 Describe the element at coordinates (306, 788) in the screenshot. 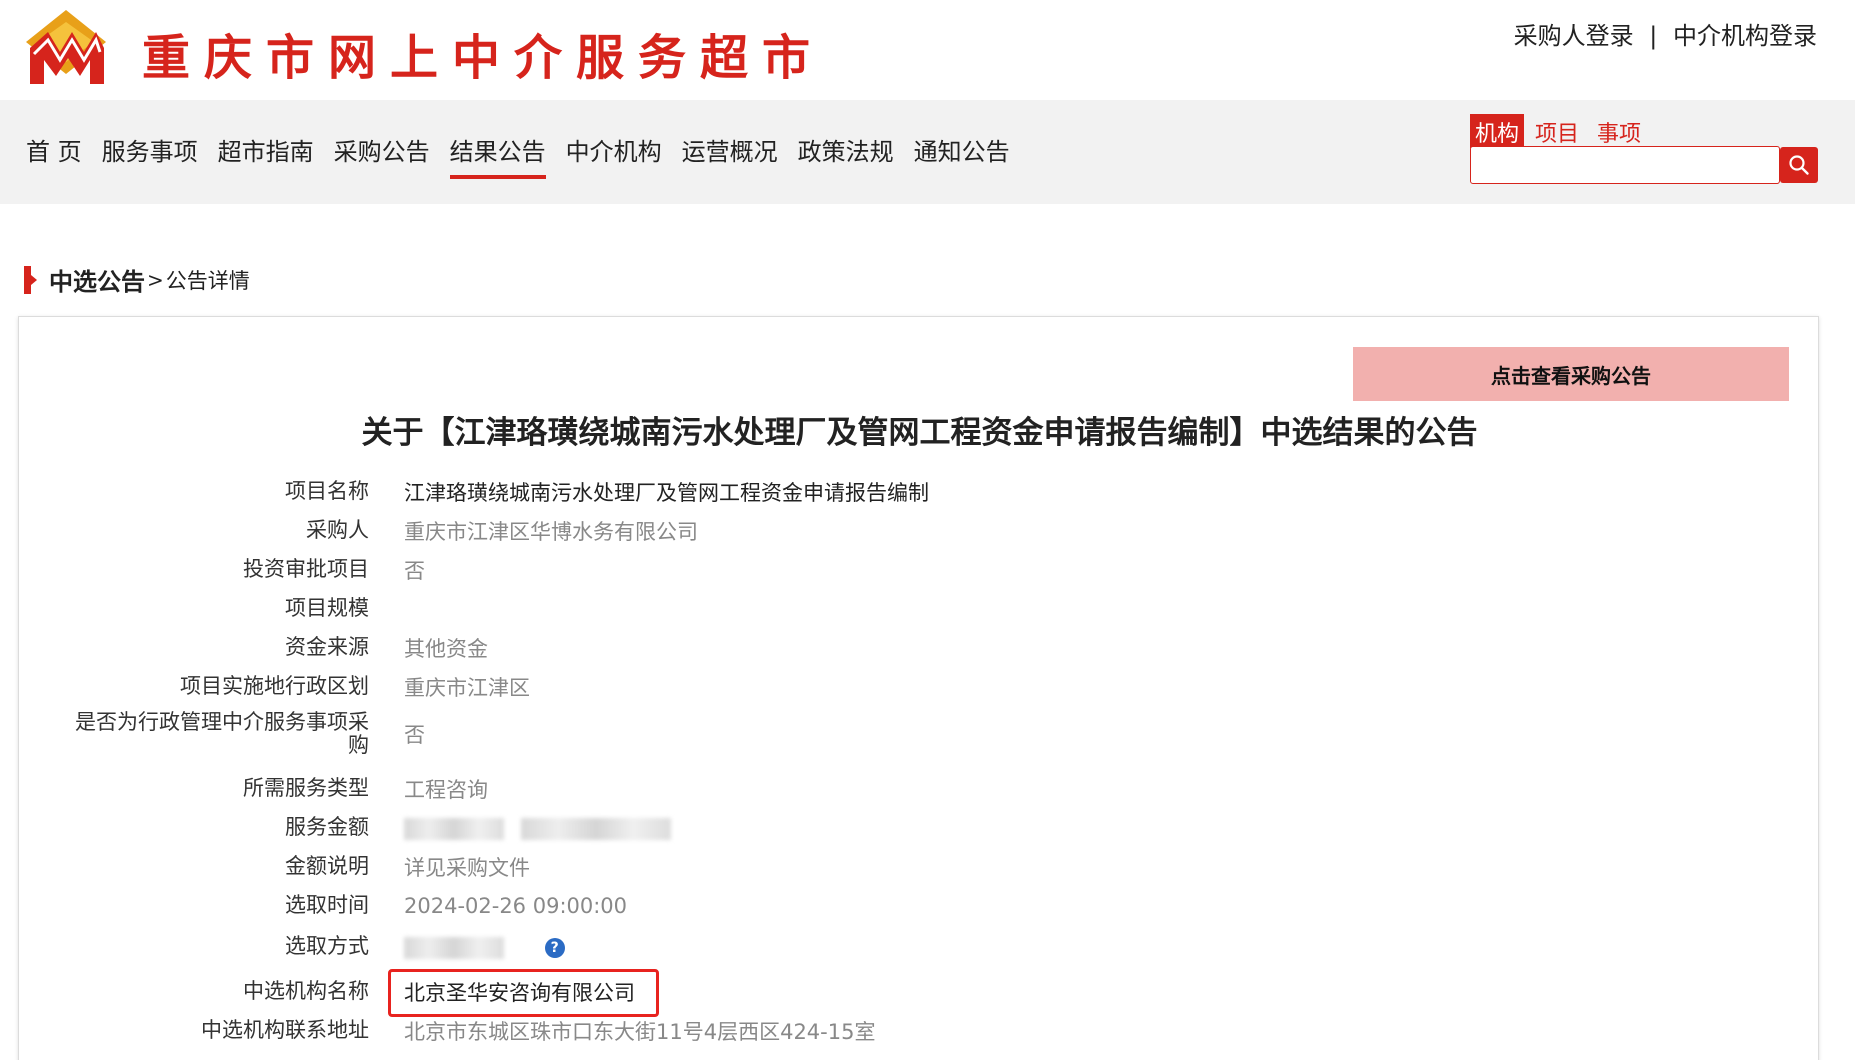

I see `field-label: 所需服务类型` at that location.